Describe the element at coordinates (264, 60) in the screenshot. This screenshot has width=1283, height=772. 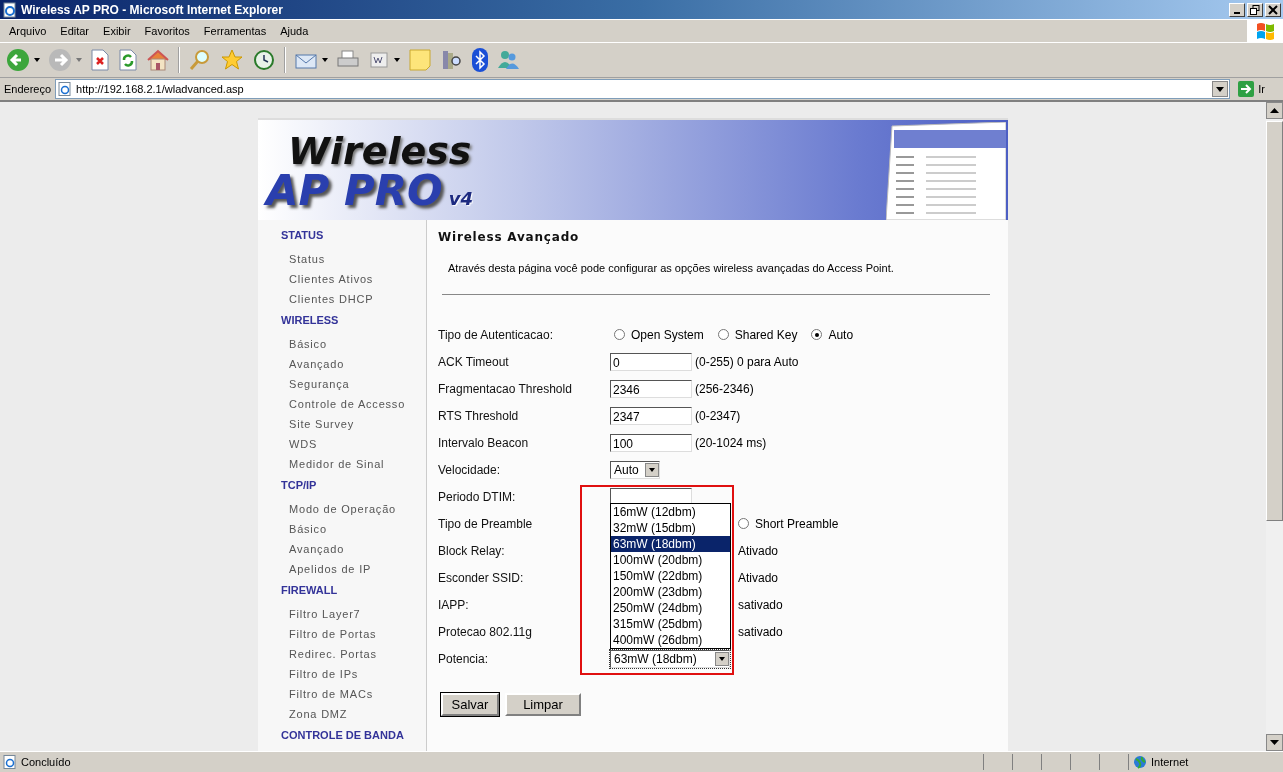
I see `history-clock-icon` at that location.